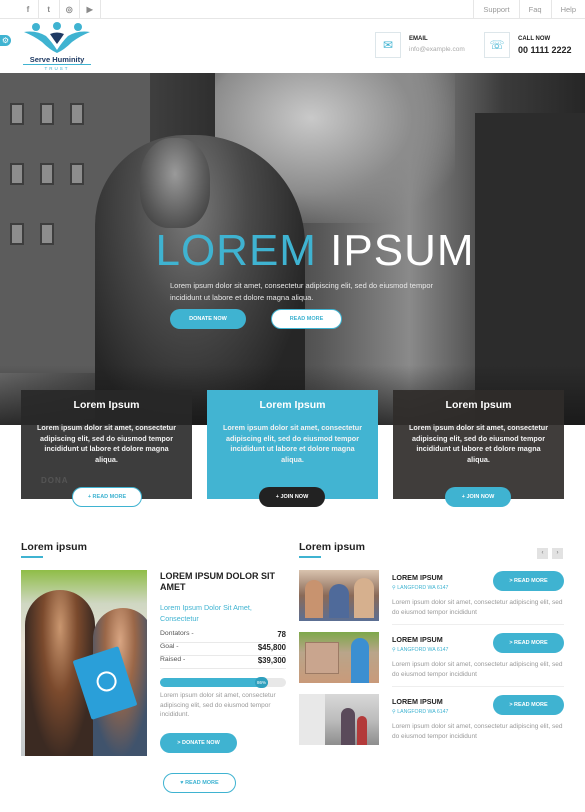 The image size is (585, 812). Describe the element at coordinates (271, 660) in the screenshot. I see `stat-value: $39,300` at that location.